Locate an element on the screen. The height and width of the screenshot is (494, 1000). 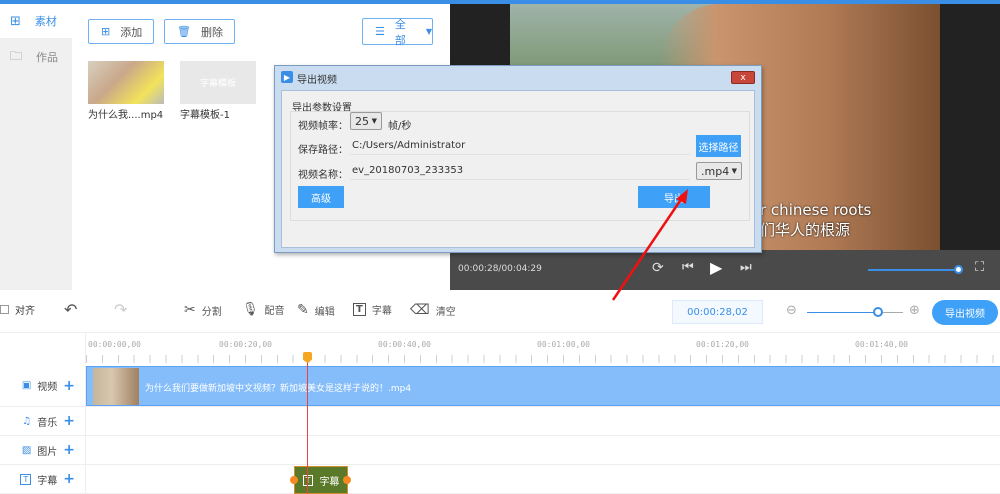
tick-label: 00:00:00,00 is located at coordinates (114, 344).